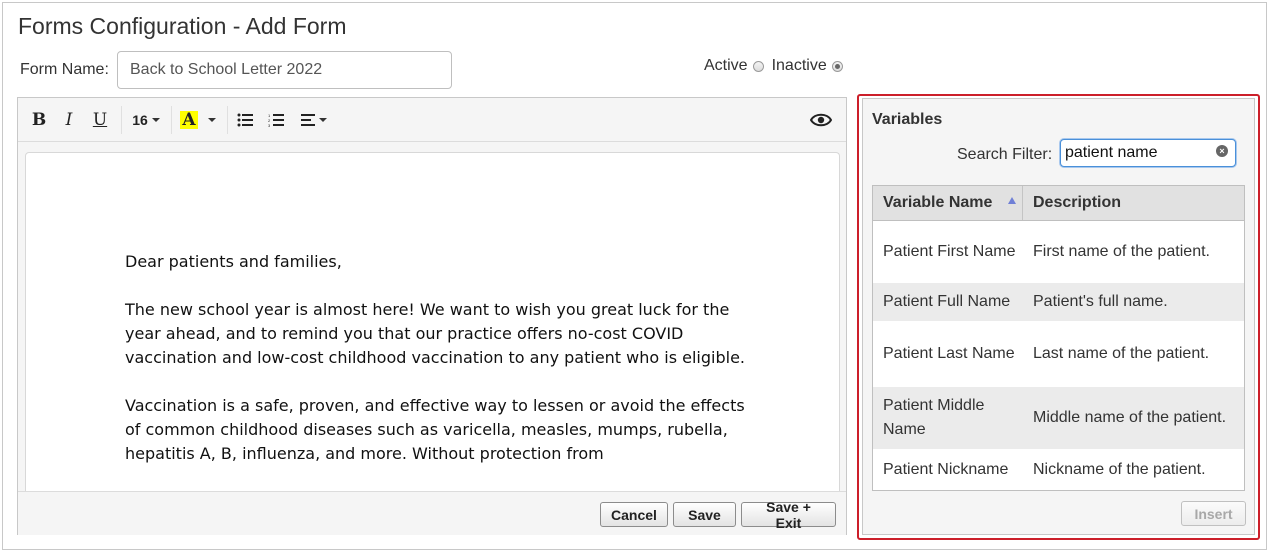  I want to click on bullet-list-button, so click(245, 120).